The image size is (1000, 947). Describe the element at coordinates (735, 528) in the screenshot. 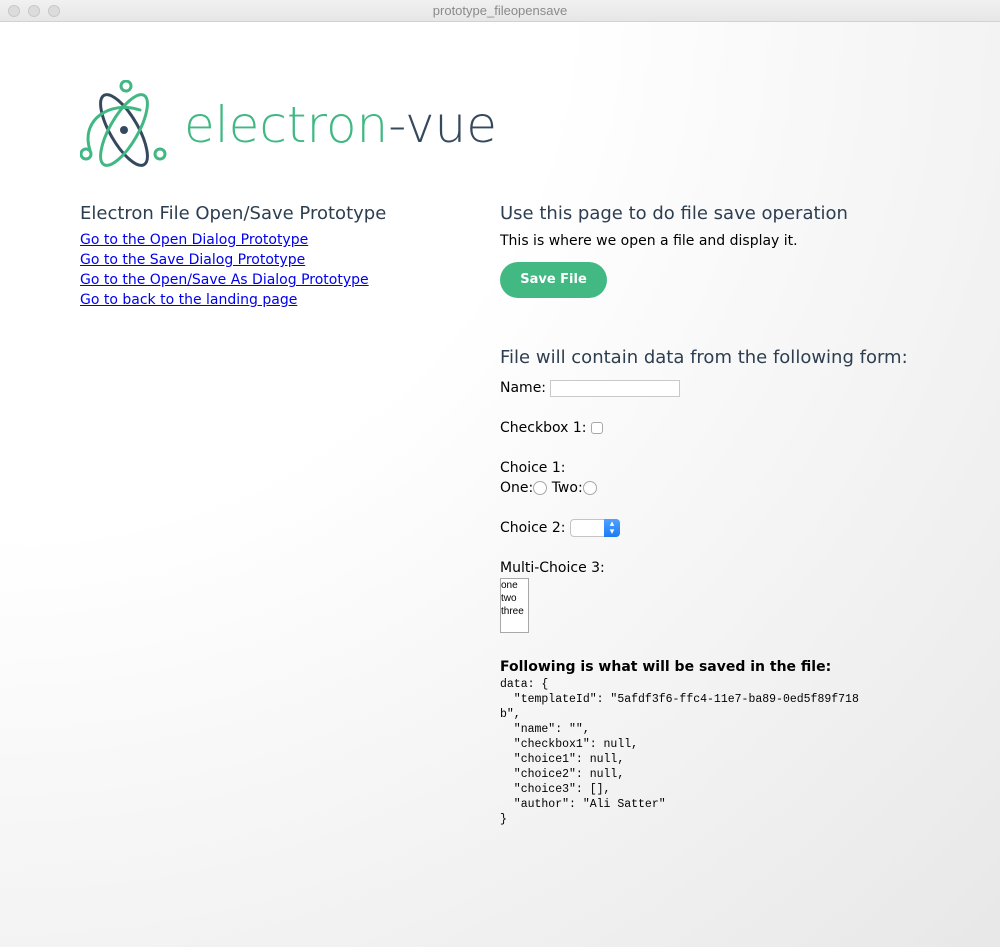

I see `choice2-row: Choice 2: ▴ ▾` at that location.